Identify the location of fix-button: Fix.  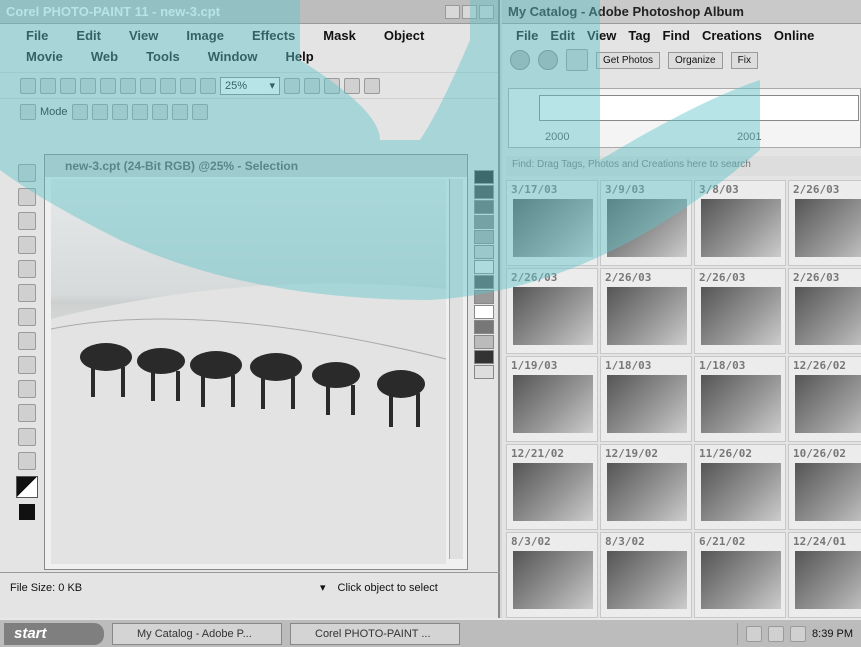
(744, 60).